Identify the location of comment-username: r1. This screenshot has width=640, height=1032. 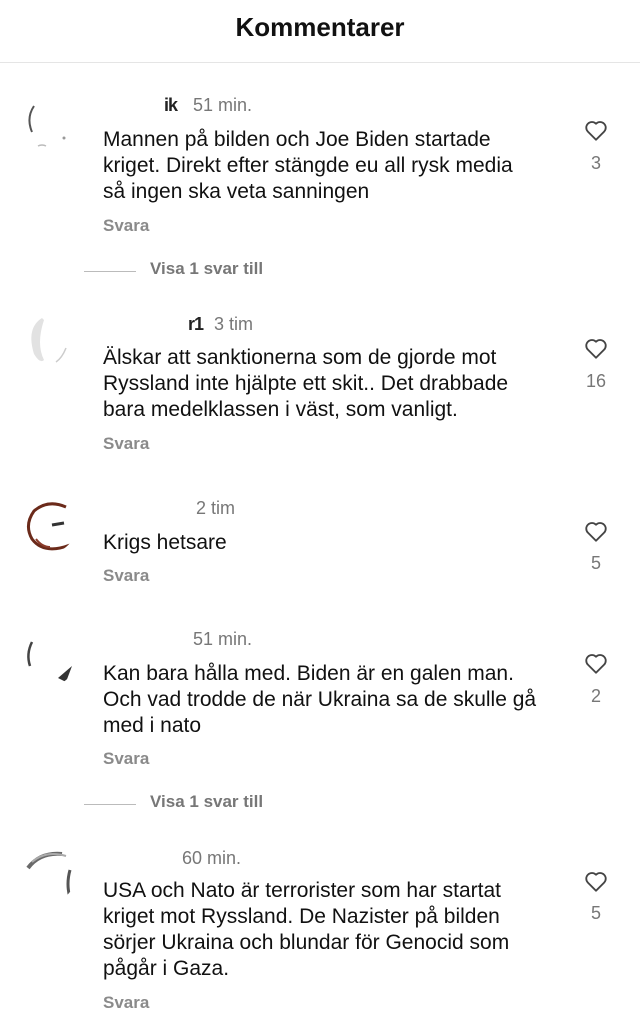
(196, 324).